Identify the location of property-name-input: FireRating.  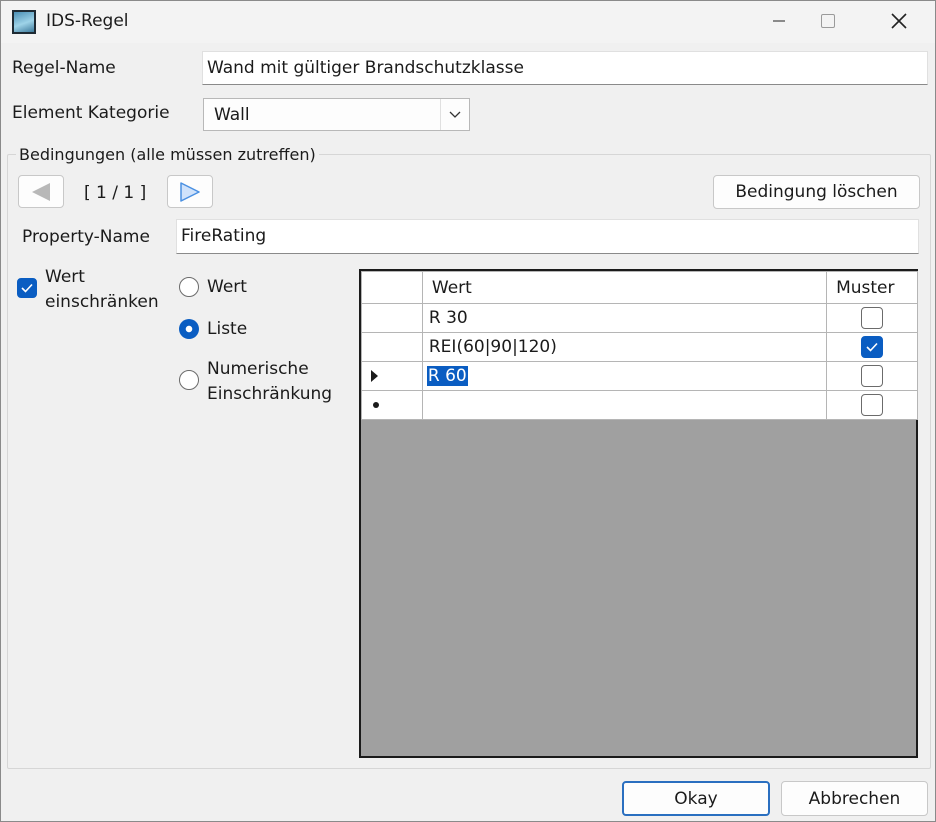
(547, 236).